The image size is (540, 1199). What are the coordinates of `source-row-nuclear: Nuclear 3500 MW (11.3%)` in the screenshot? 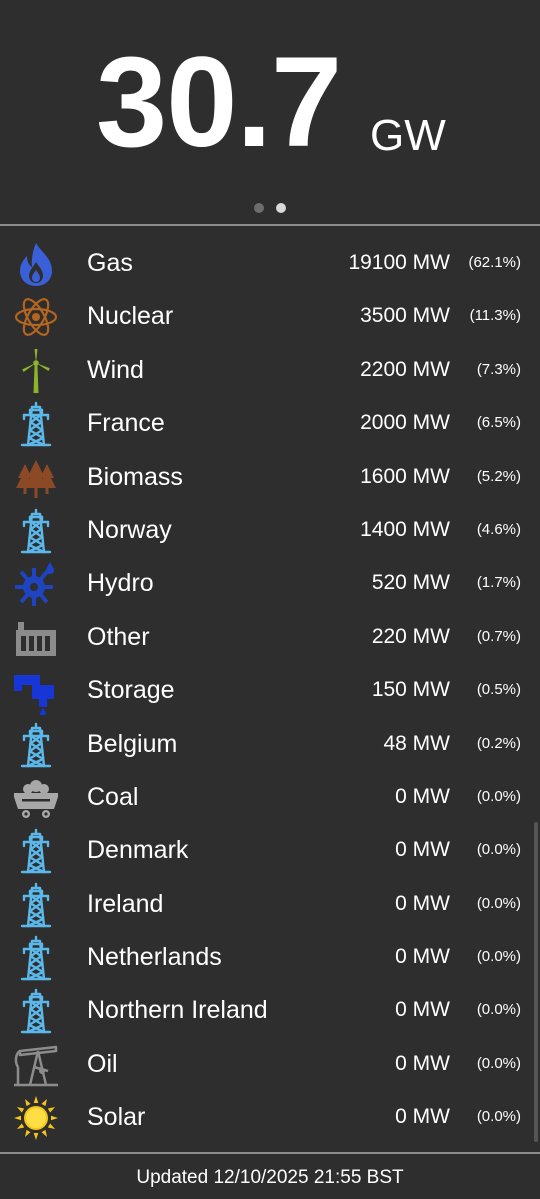 It's located at (270, 315).